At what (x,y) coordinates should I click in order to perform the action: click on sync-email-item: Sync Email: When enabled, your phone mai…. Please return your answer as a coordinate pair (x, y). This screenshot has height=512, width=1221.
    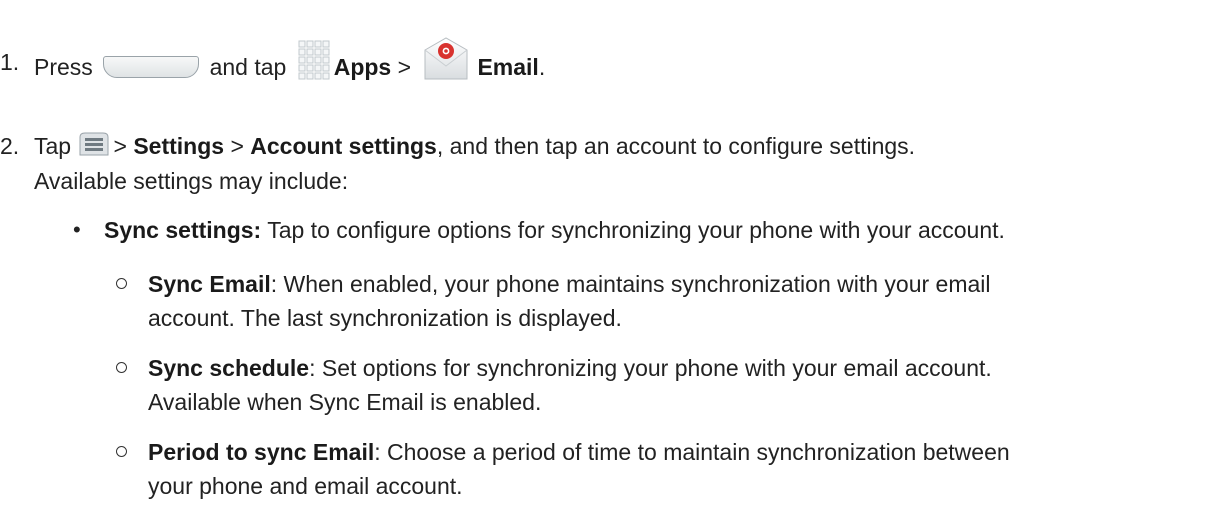
    Looking at the image, I should click on (569, 284).